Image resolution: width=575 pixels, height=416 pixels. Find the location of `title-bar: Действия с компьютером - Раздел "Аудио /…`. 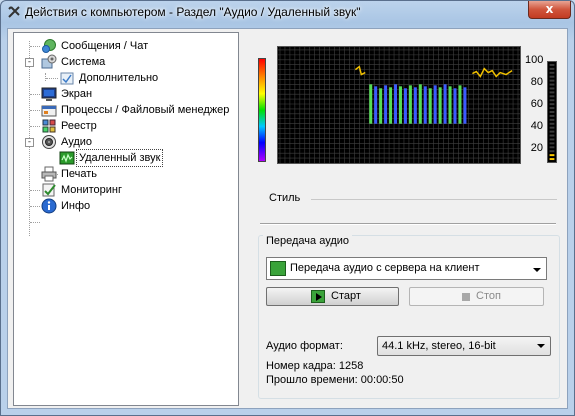

title-bar: Действия с компьютером - Раздел "Аудио /… is located at coordinates (287, 13).